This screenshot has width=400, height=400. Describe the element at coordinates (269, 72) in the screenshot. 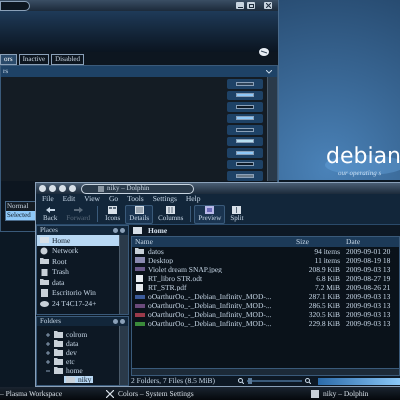

I see `chevron-icon` at that location.